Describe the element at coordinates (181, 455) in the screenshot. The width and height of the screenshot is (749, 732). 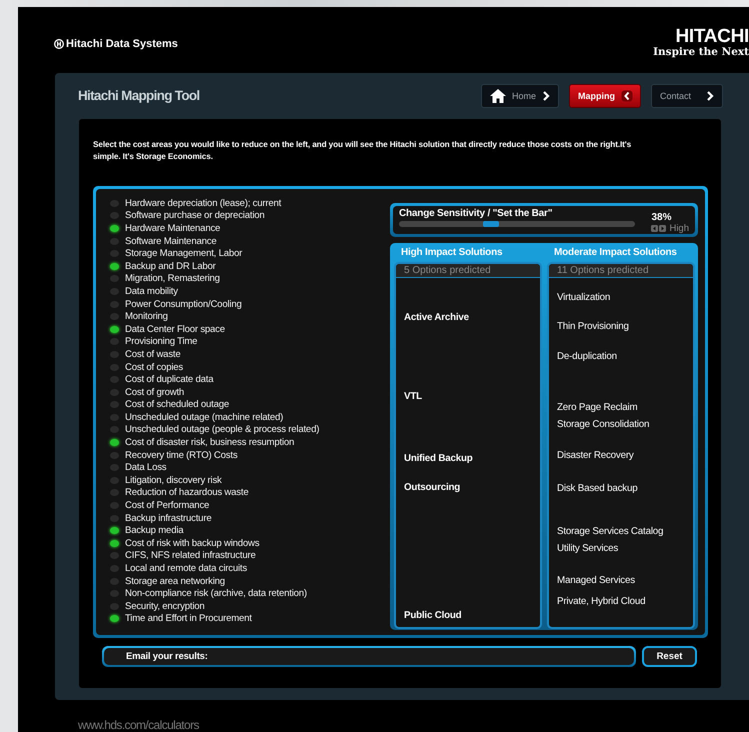
I see `cost-area-label: Recovery time (RTO) Costs` at that location.